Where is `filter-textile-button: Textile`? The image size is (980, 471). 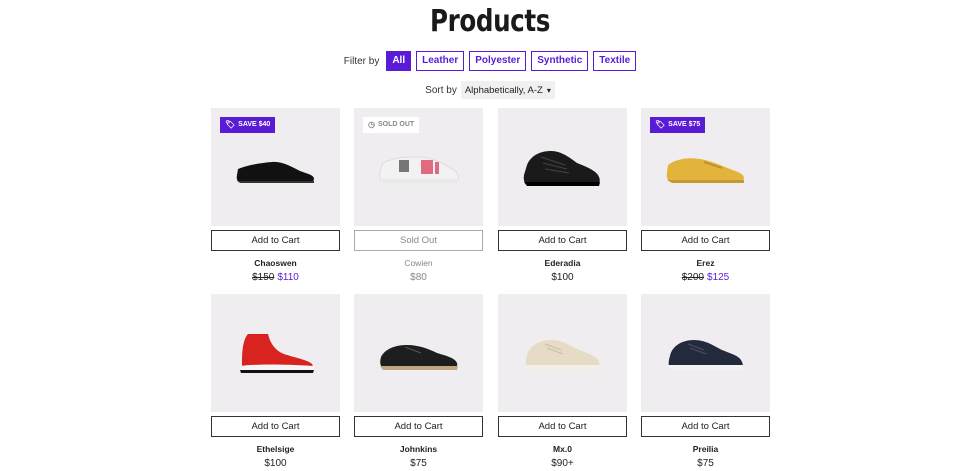 filter-textile-button: Textile is located at coordinates (615, 61).